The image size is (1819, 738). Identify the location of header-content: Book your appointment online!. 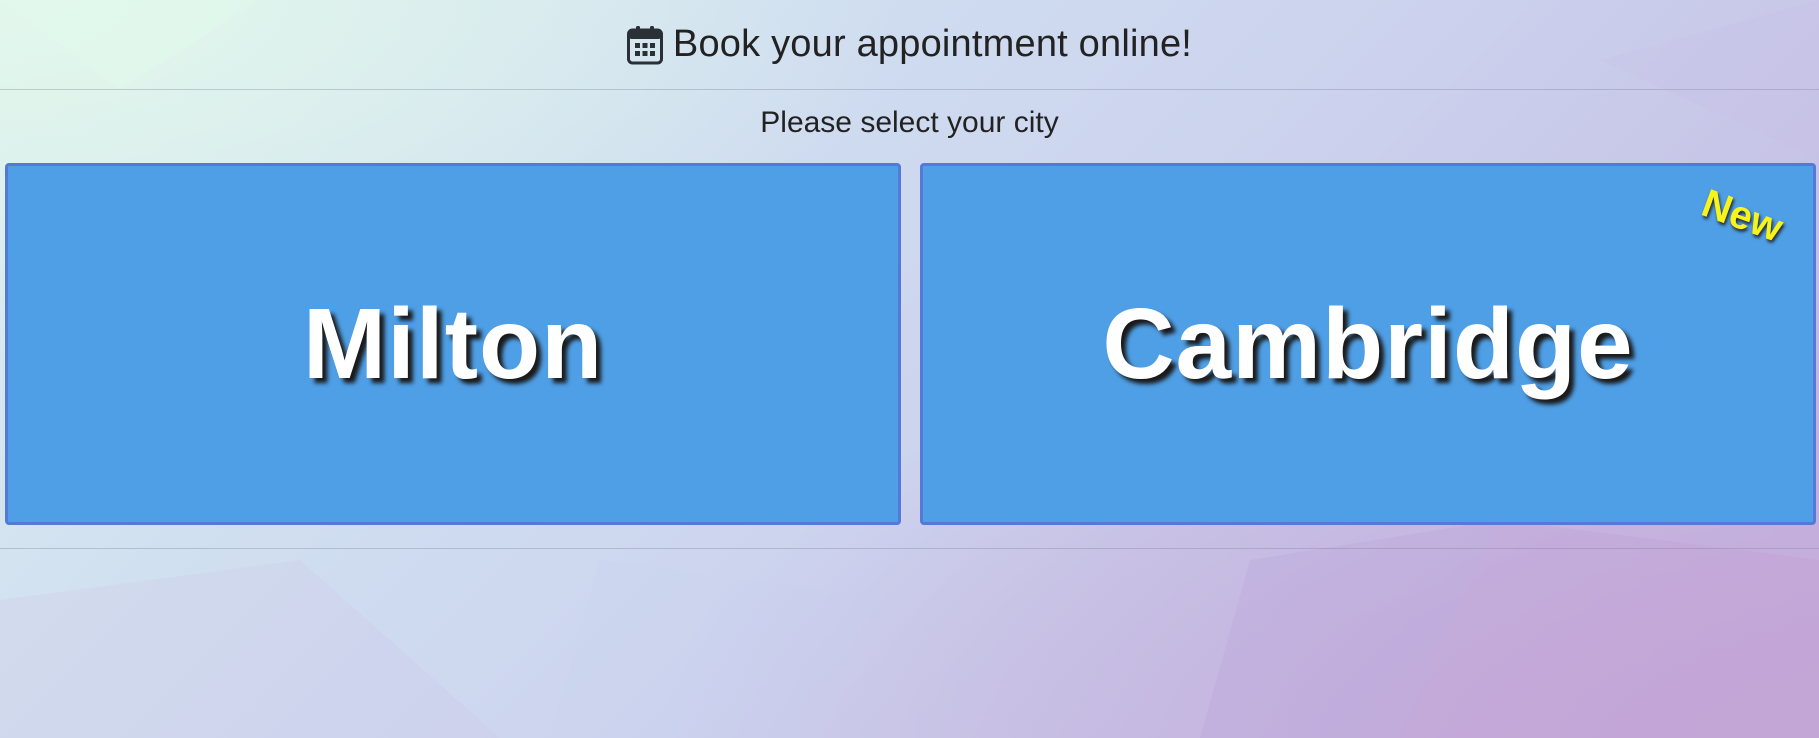
(909, 44).